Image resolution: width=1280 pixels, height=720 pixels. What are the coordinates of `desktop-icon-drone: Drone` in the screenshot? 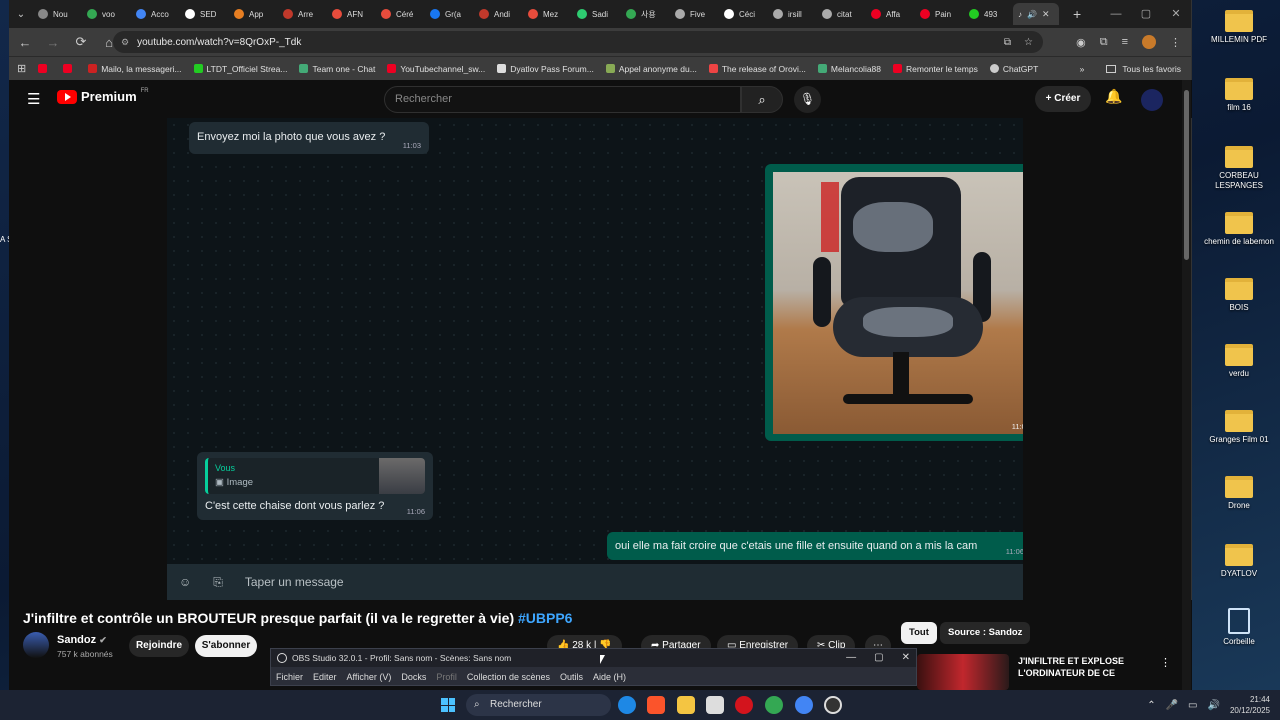 It's located at (1239, 493).